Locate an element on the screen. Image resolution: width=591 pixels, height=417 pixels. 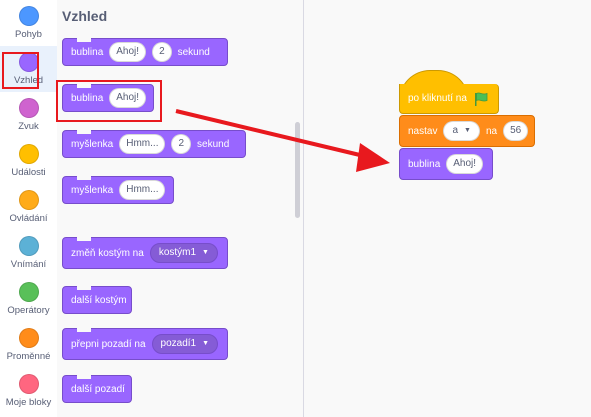
arrow-head is located at coordinates (373, 157).